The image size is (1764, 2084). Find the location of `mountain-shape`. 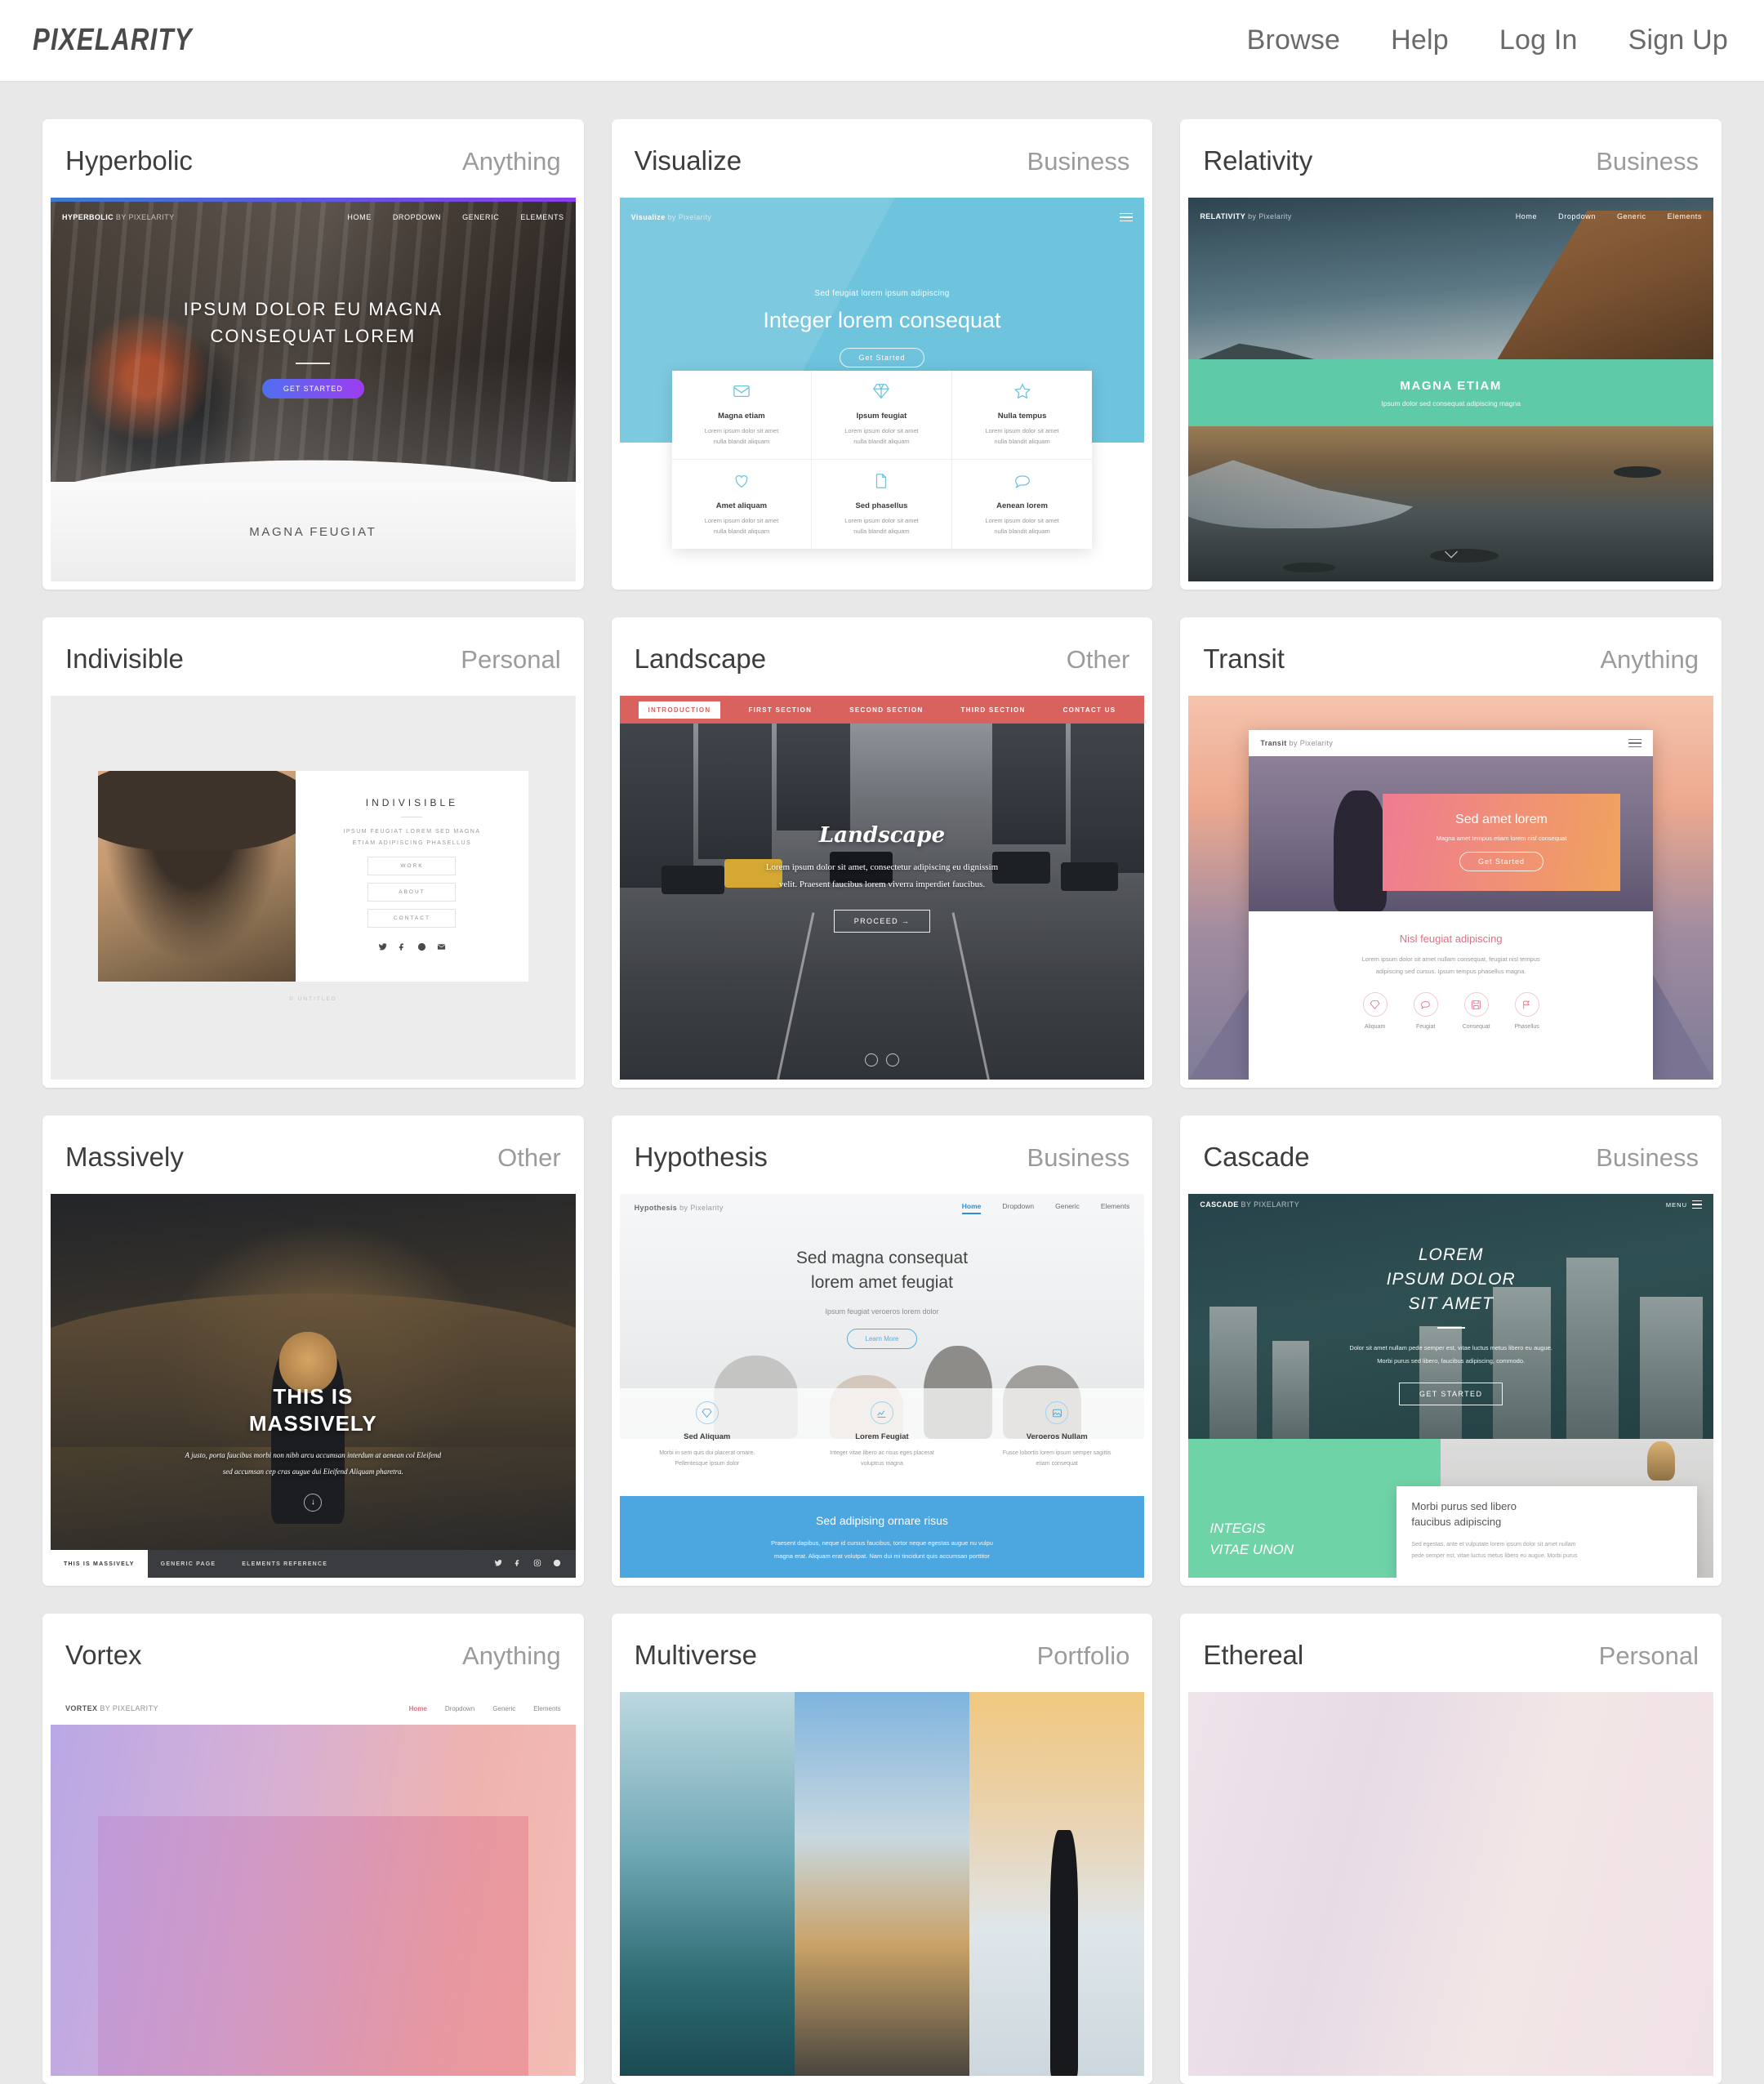

mountain-shape is located at coordinates (1601, 284).